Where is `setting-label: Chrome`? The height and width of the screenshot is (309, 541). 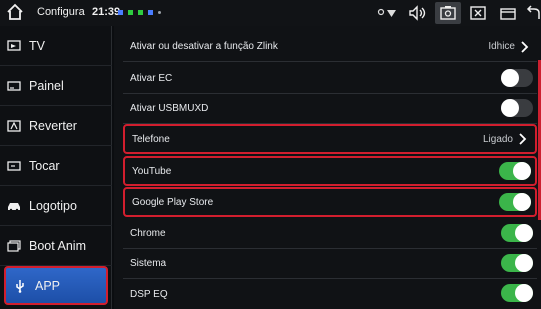 setting-label: Chrome is located at coordinates (148, 233).